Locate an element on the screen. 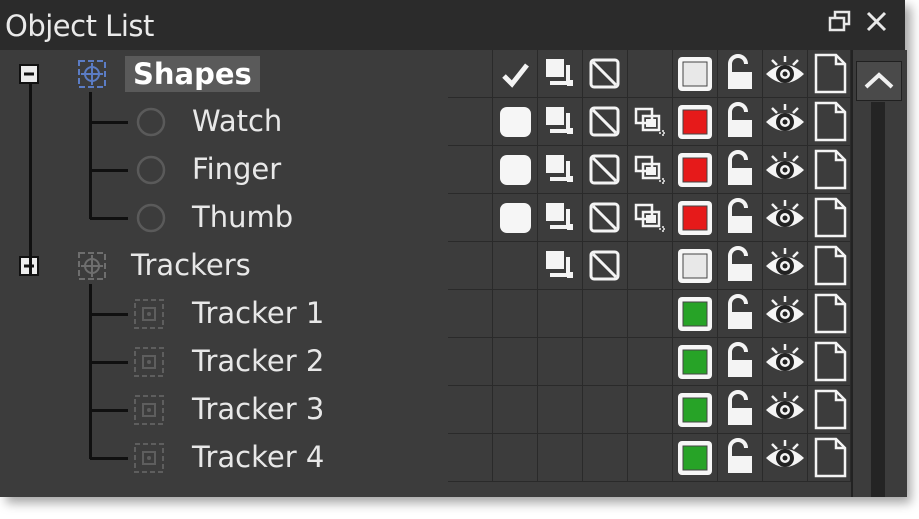  unlocked-lock-icon is located at coordinates (740, 455).